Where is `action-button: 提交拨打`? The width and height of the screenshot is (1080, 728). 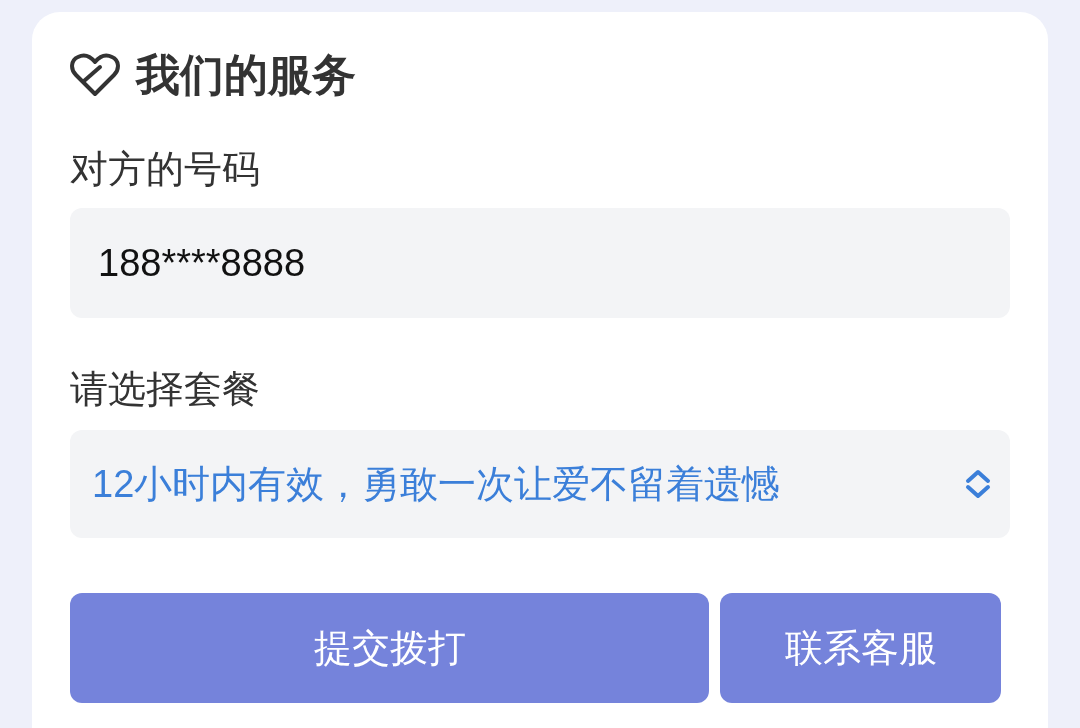
action-button: 提交拨打 is located at coordinates (389, 648).